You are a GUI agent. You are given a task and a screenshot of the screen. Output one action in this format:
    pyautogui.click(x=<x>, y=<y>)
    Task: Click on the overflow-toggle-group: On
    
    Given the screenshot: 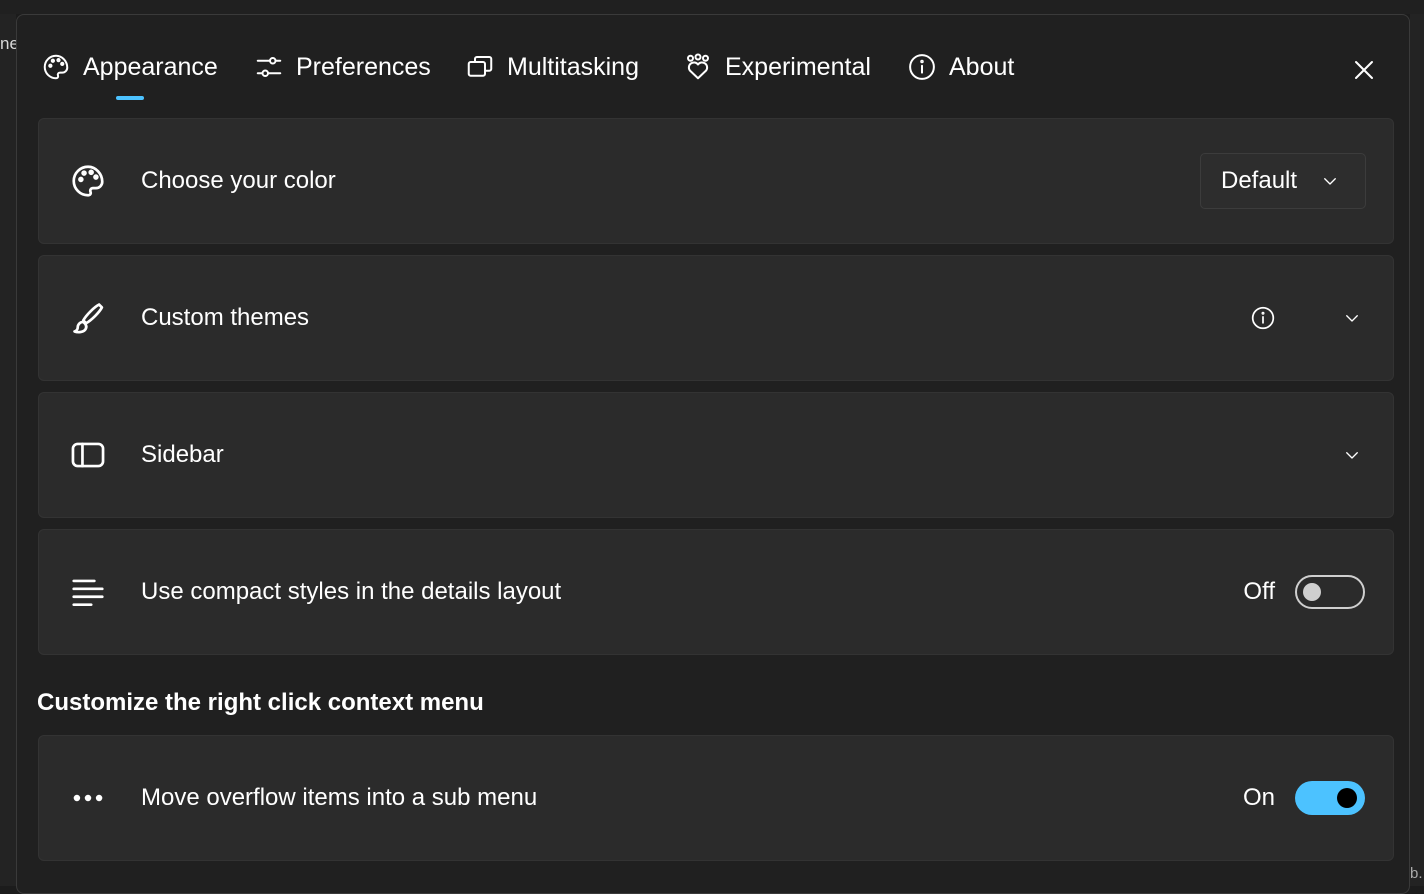 What is the action you would take?
    pyautogui.click(x=1304, y=798)
    